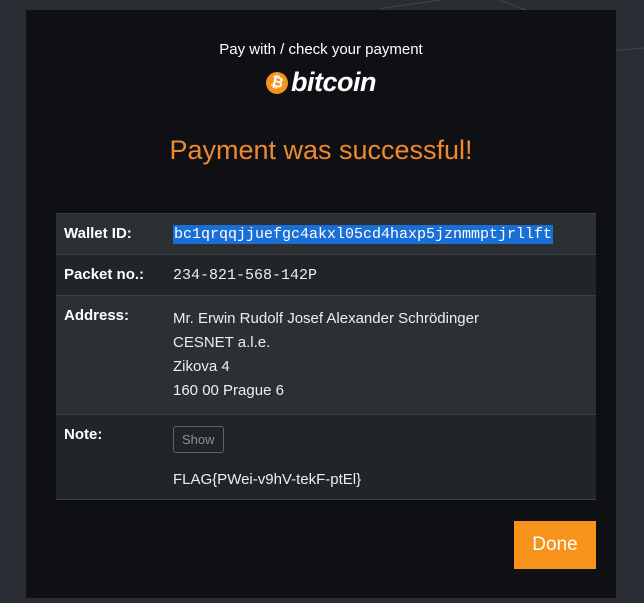 The width and height of the screenshot is (644, 603). Describe the element at coordinates (267, 479) in the screenshot. I see `note-value: FLAG{PWei-v9hV-tekF-ptEl}` at that location.